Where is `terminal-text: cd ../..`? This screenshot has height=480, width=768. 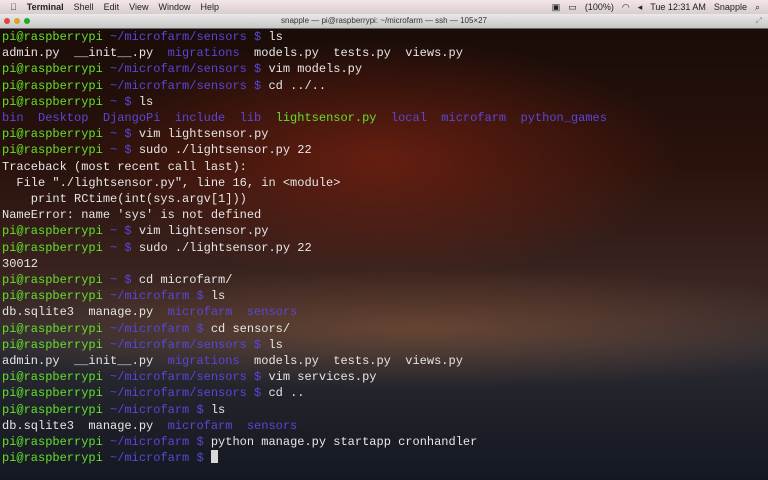 terminal-text: cd ../.. is located at coordinates (297, 85).